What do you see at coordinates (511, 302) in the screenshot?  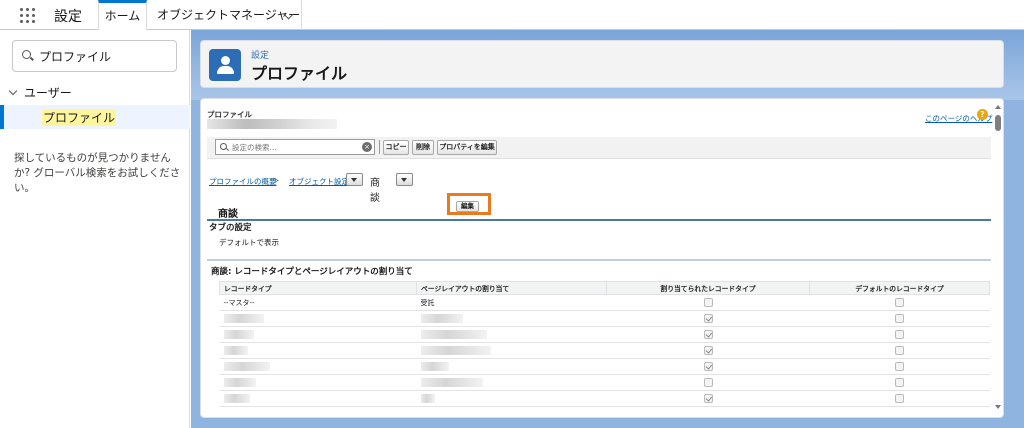 I see `layout-cell: 受託` at bounding box center [511, 302].